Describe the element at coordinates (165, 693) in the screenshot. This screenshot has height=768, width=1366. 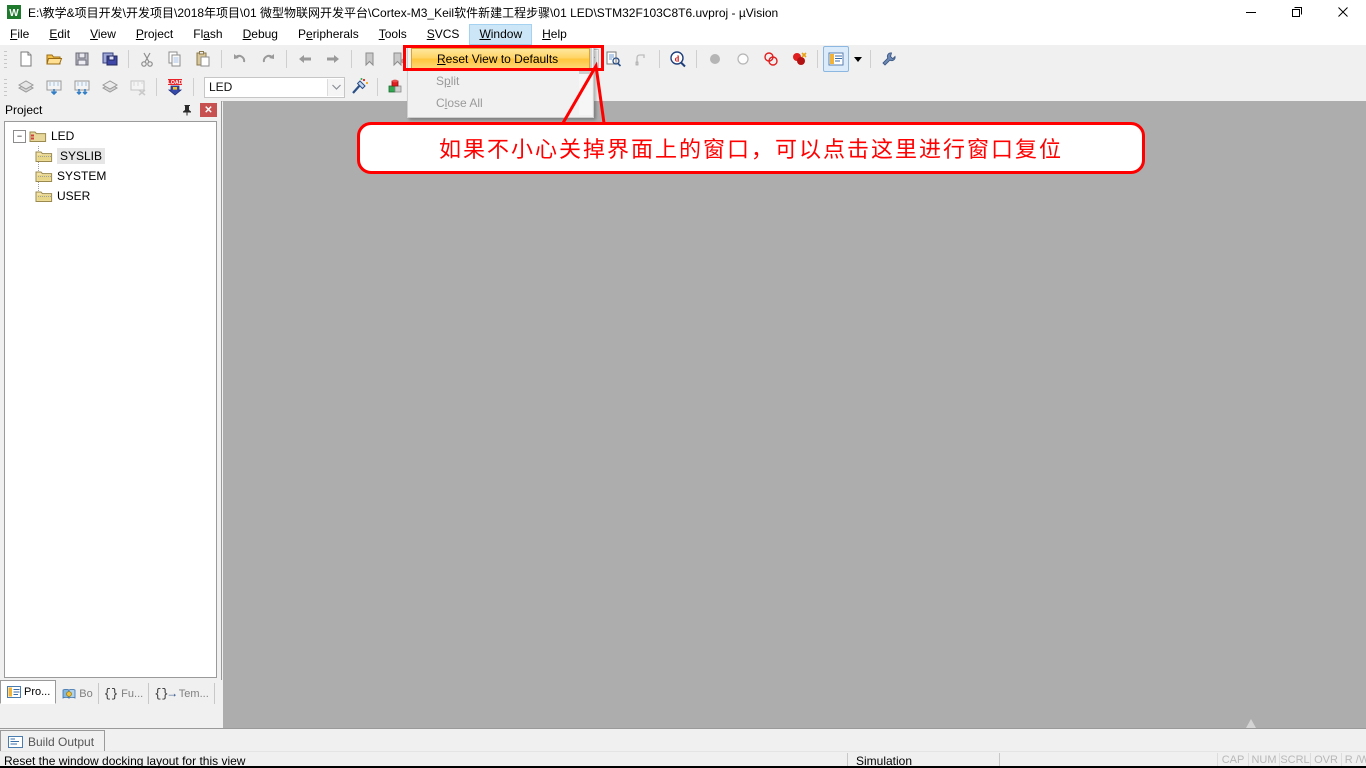
I see `templates-icon: {}→` at that location.